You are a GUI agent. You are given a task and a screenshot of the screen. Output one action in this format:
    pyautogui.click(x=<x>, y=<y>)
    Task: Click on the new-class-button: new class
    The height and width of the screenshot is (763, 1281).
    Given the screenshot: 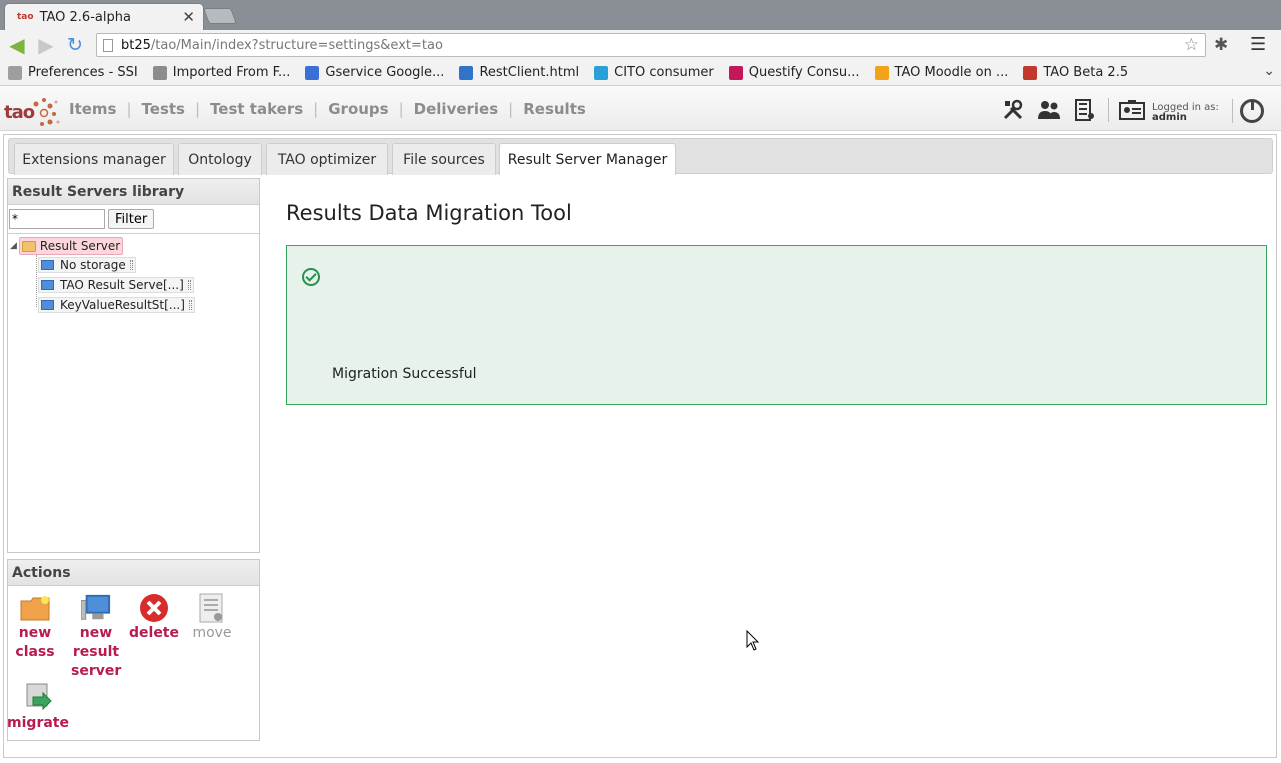 What is the action you would take?
    pyautogui.click(x=35, y=628)
    